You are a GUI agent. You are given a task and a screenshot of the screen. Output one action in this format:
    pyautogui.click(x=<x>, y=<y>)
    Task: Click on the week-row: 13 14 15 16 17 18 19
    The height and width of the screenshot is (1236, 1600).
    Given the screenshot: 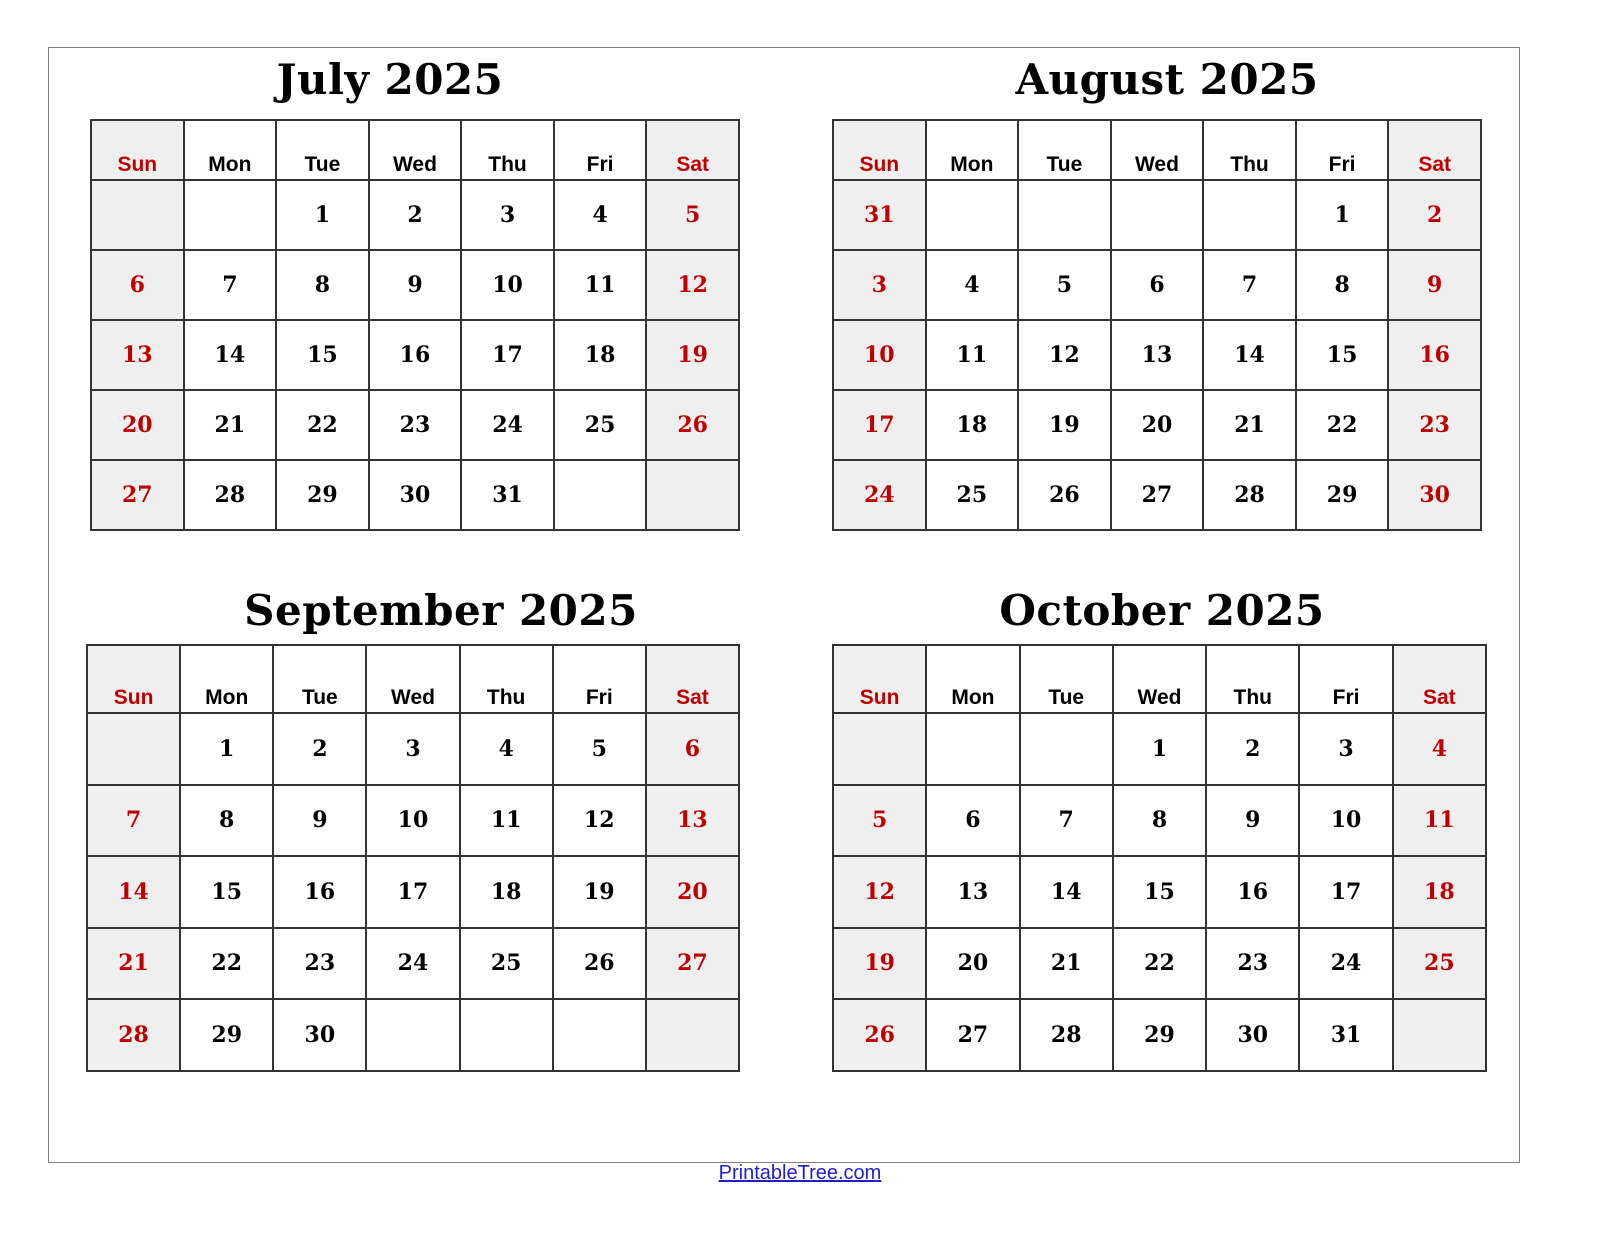 What is the action you would take?
    pyautogui.click(x=415, y=355)
    